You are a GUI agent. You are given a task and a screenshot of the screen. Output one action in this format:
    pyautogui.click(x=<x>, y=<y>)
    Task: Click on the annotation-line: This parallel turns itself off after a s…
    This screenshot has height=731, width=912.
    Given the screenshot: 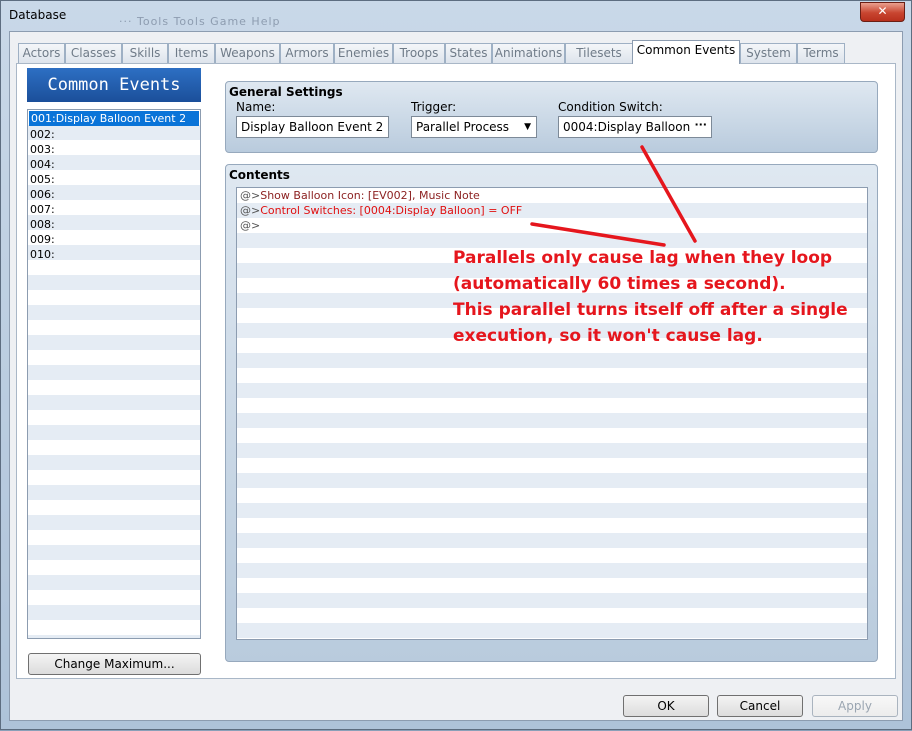 What is the action you would take?
    pyautogui.click(x=650, y=310)
    